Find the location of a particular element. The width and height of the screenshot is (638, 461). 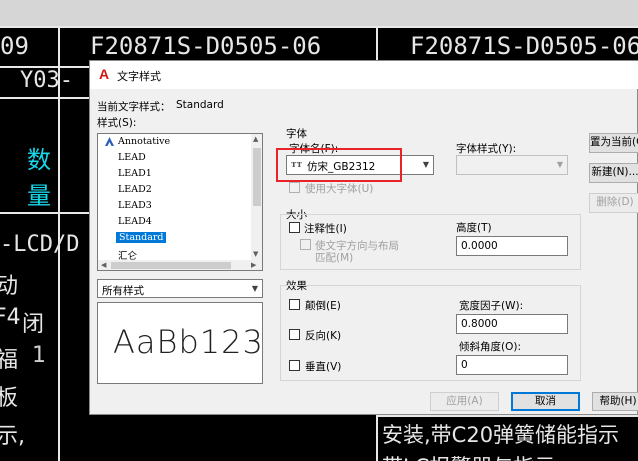

cad-qty-value: 1 is located at coordinates (39, 355).